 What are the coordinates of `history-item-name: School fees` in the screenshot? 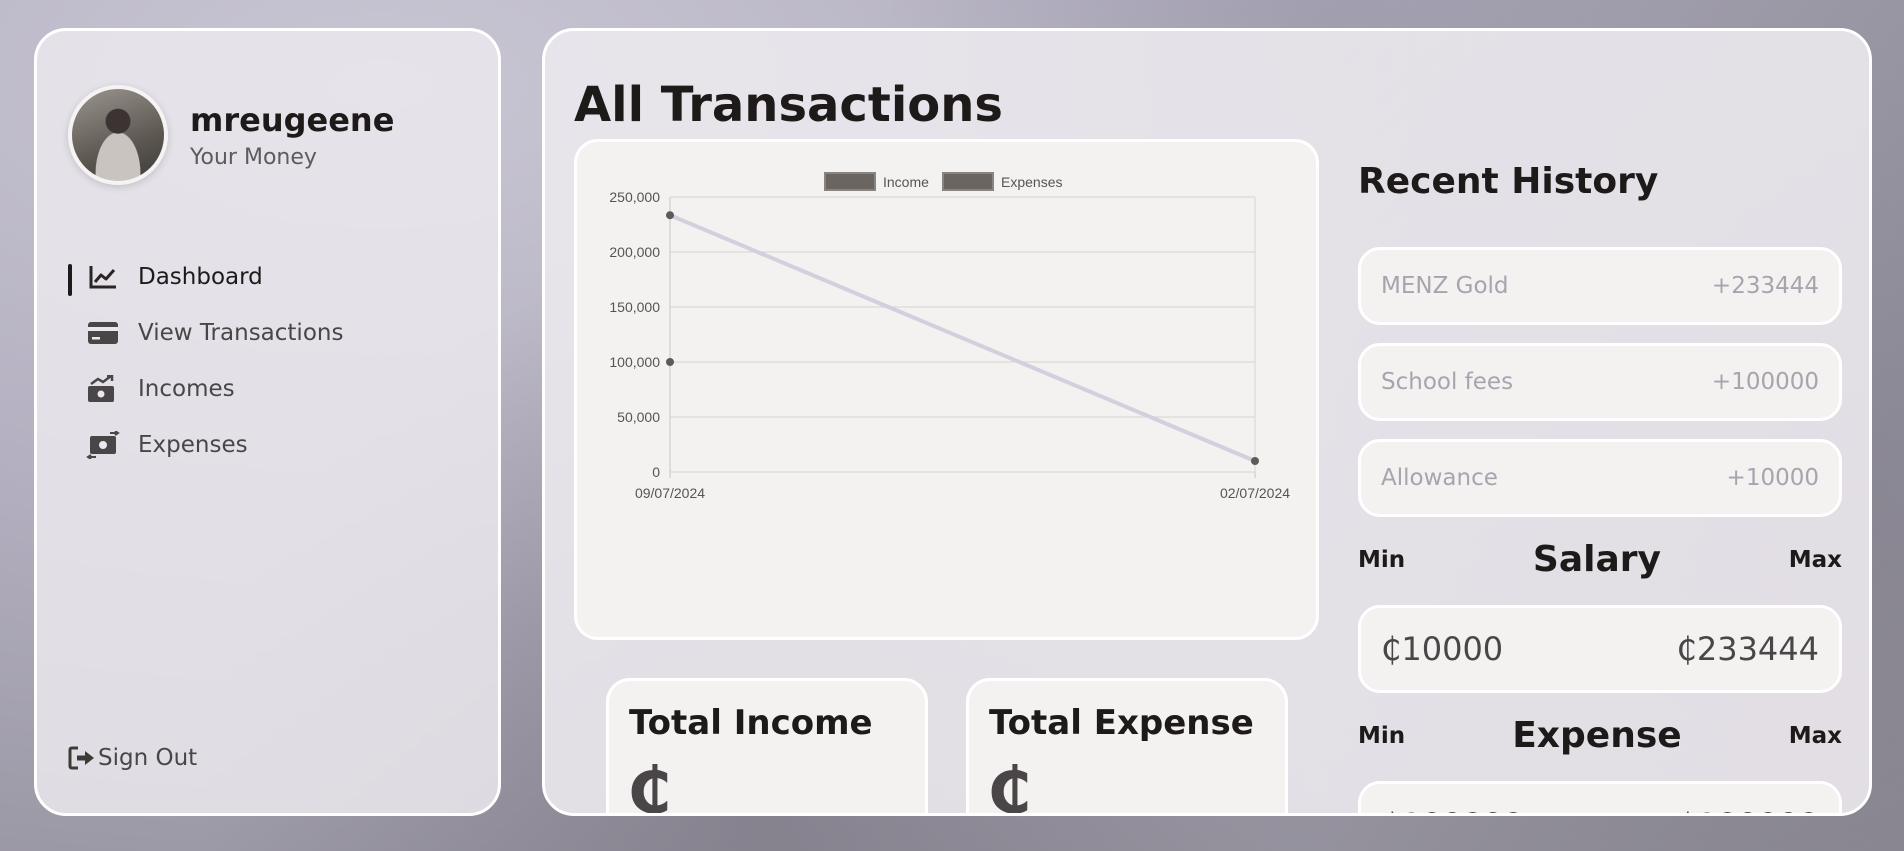 It's located at (1447, 382).